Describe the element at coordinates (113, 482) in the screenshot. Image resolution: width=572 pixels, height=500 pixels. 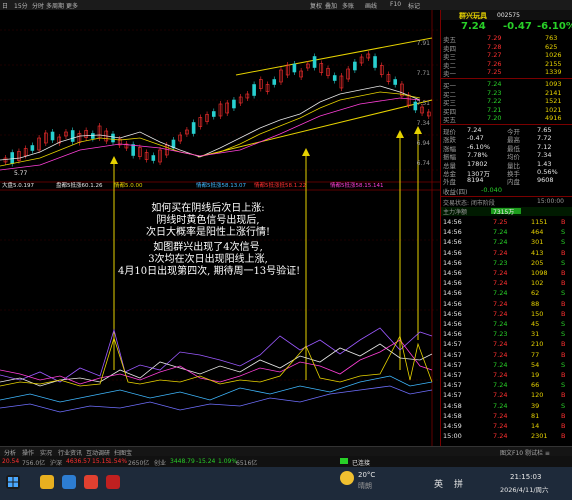
I see `trading-app-icon` at that location.